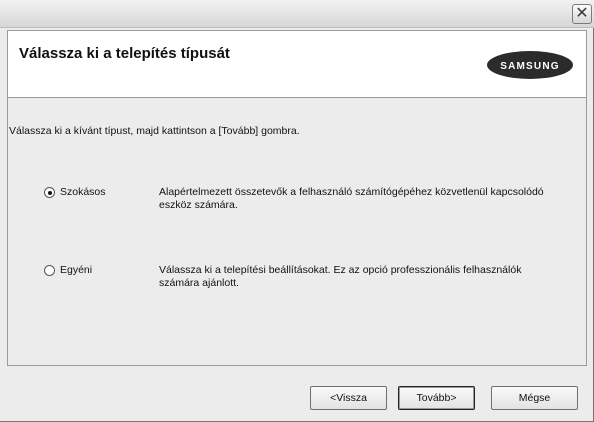  I want to click on close-icon: ✕, so click(582, 14).